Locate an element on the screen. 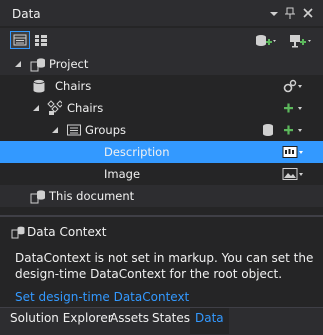 This screenshot has height=335, width=323. data-context-title: Data Context is located at coordinates (67, 232).